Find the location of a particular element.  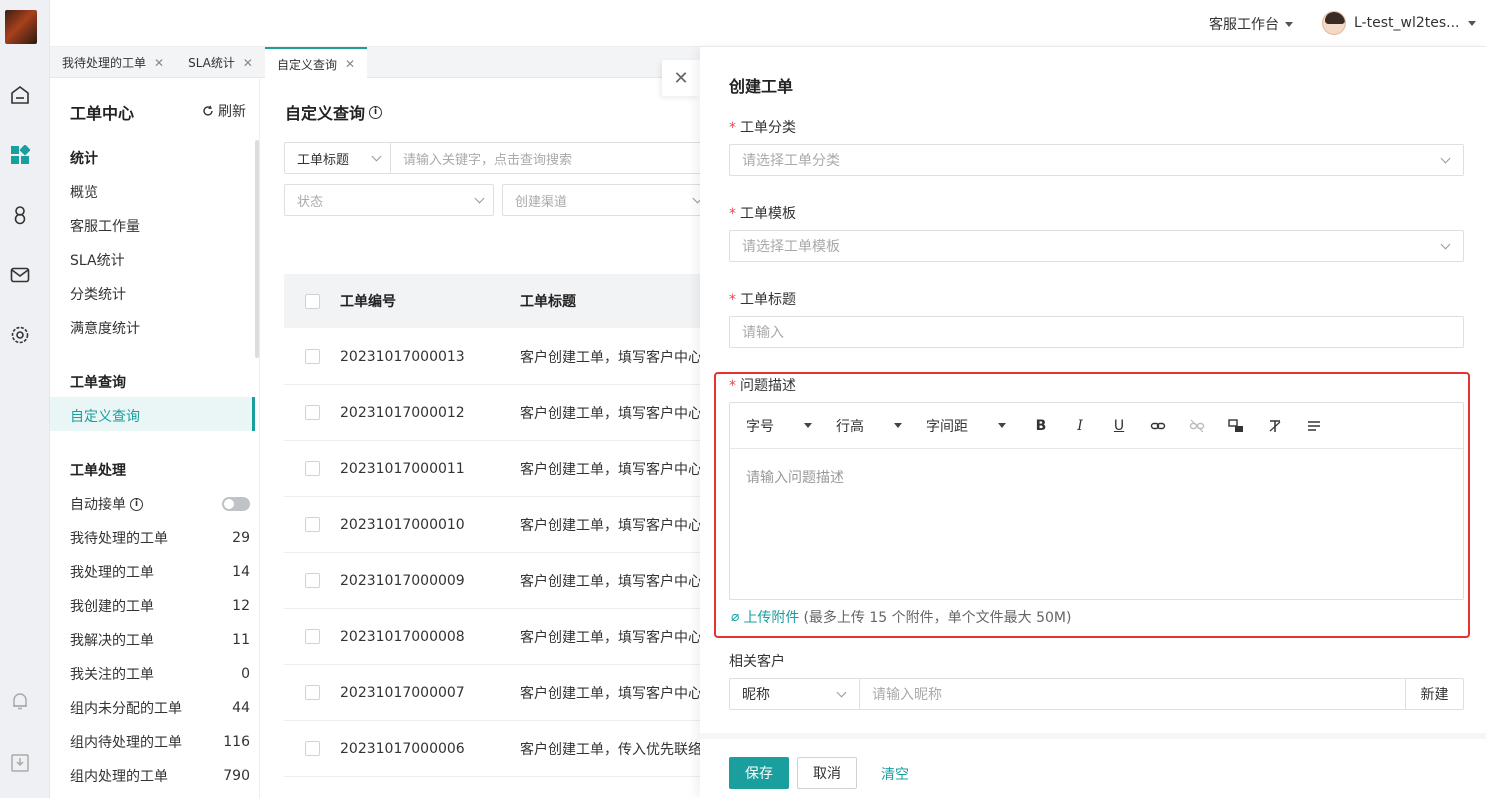

tab-pending: 我待处理的工单 ✕ is located at coordinates (113, 62).